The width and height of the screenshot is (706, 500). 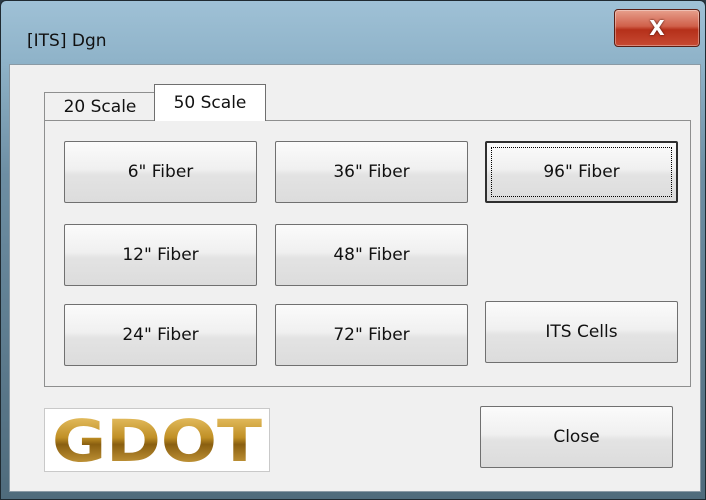 What do you see at coordinates (371, 172) in the screenshot?
I see `fiber-36-button: 36" Fiber` at bounding box center [371, 172].